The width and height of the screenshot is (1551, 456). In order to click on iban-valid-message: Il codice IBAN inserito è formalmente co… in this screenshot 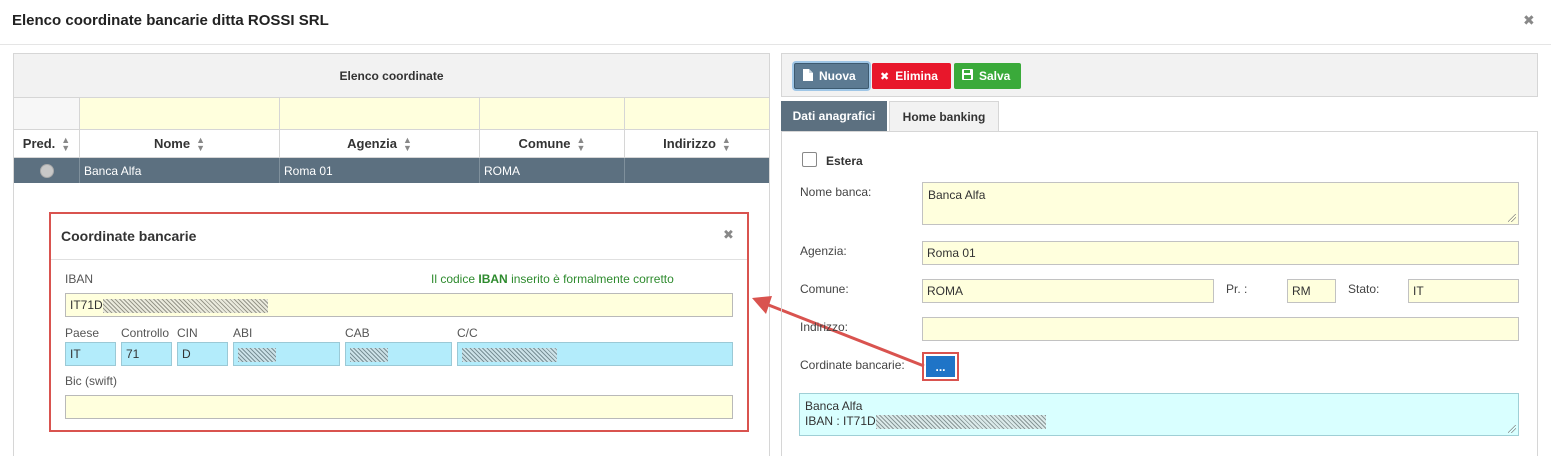, I will do `click(552, 279)`.